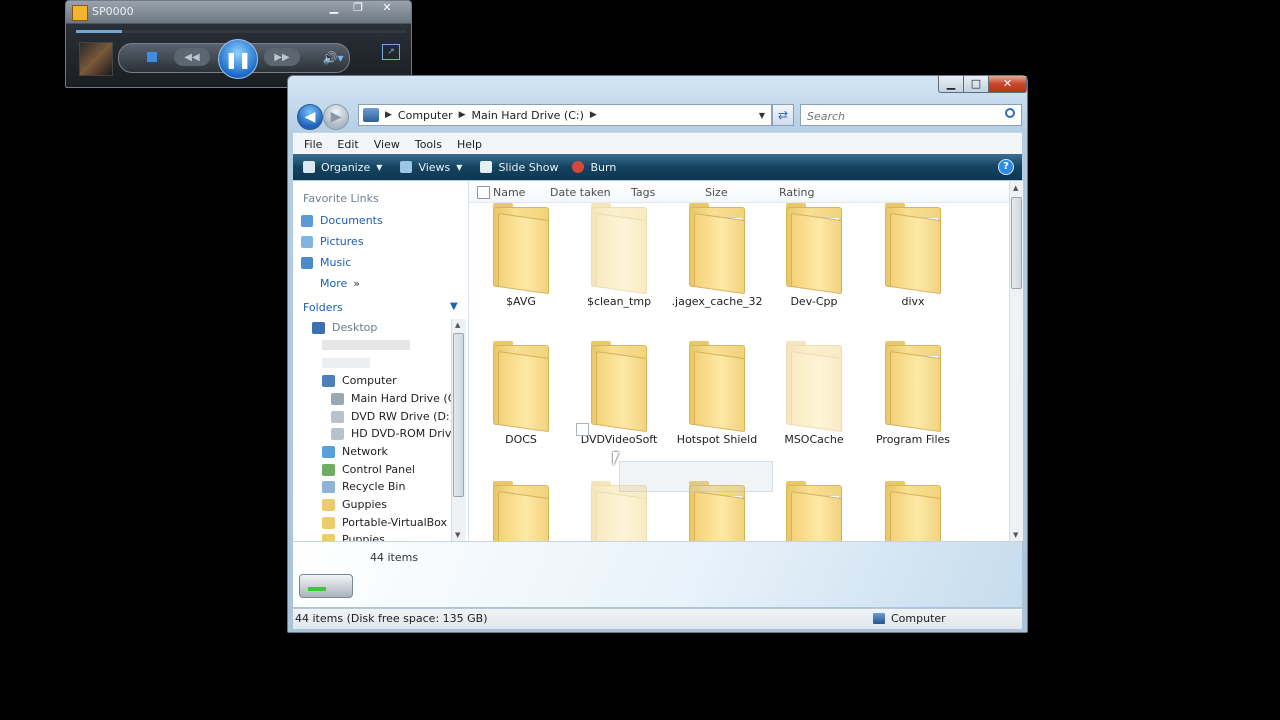 The image size is (1280, 720). What do you see at coordinates (358, 9) in the screenshot?
I see `restore-icon: ❐` at bounding box center [358, 9].